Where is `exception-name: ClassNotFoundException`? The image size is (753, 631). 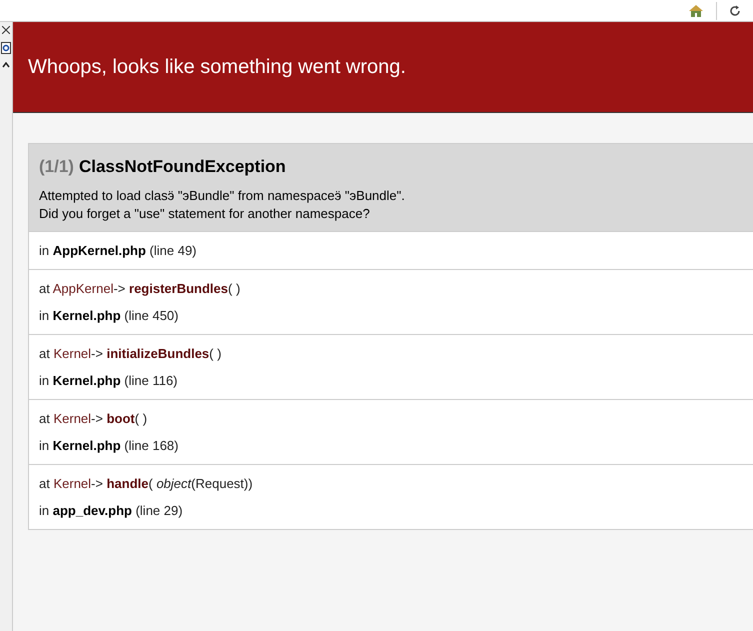 exception-name: ClassNotFoundException is located at coordinates (182, 167).